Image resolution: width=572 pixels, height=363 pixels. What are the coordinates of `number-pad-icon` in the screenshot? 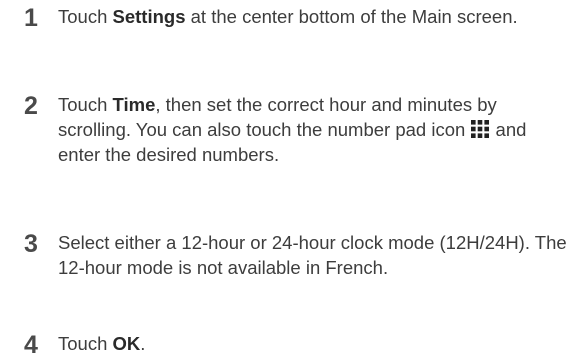 It's located at (480, 129).